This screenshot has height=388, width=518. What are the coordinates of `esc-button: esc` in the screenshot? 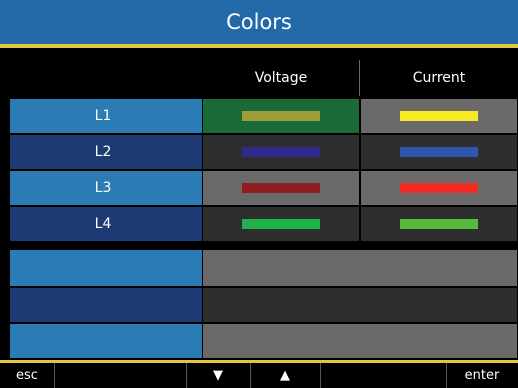 It's located at (27, 375).